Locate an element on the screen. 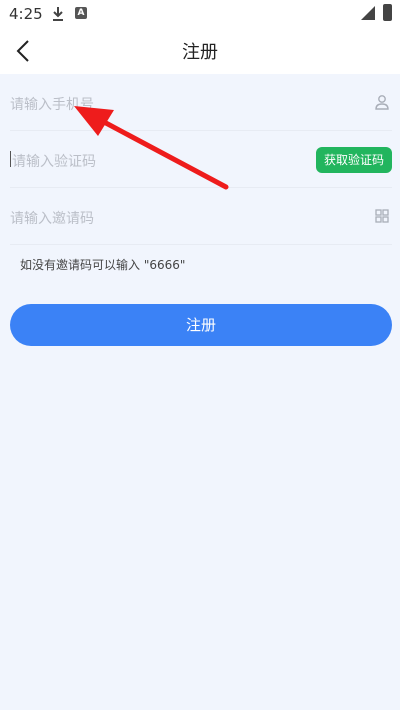  battery-icon is located at coordinates (387, 12).